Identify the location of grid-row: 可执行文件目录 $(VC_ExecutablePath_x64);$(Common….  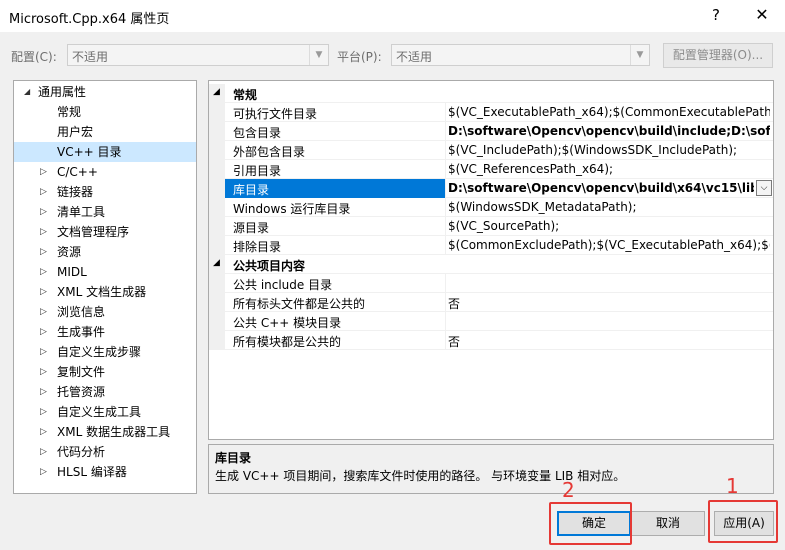
(491, 112).